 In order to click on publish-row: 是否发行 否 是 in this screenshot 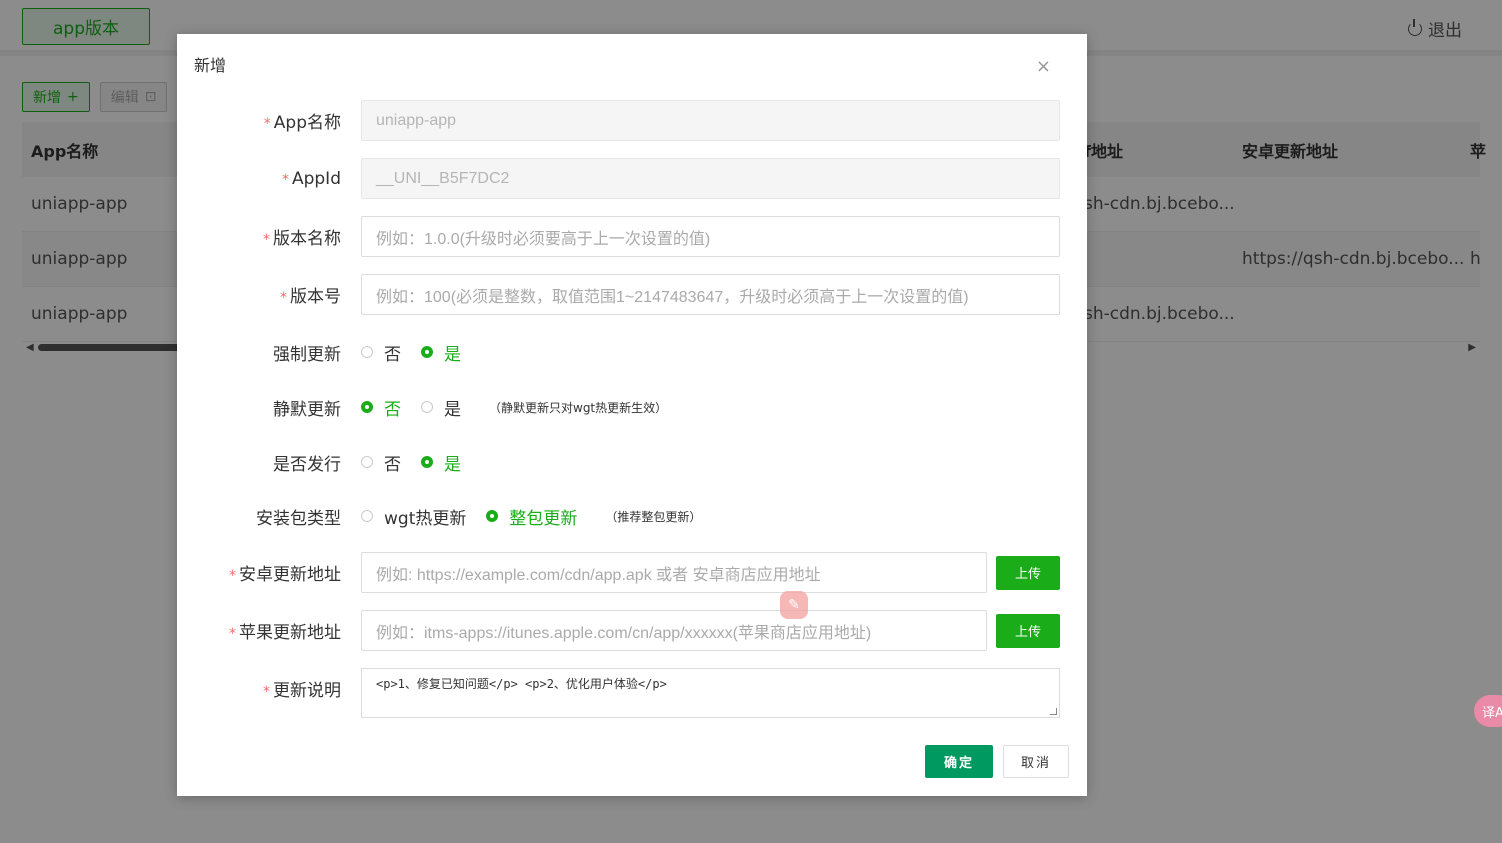, I will do `click(632, 462)`.